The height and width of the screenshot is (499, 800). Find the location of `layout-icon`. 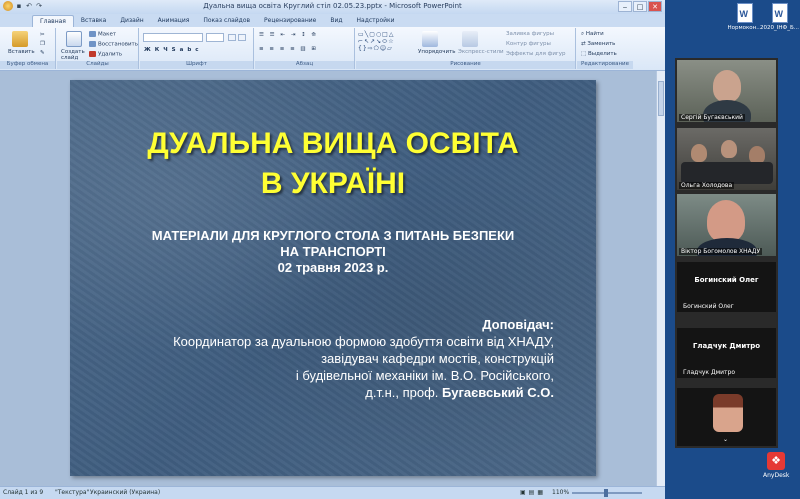

layout-icon is located at coordinates (92, 34).